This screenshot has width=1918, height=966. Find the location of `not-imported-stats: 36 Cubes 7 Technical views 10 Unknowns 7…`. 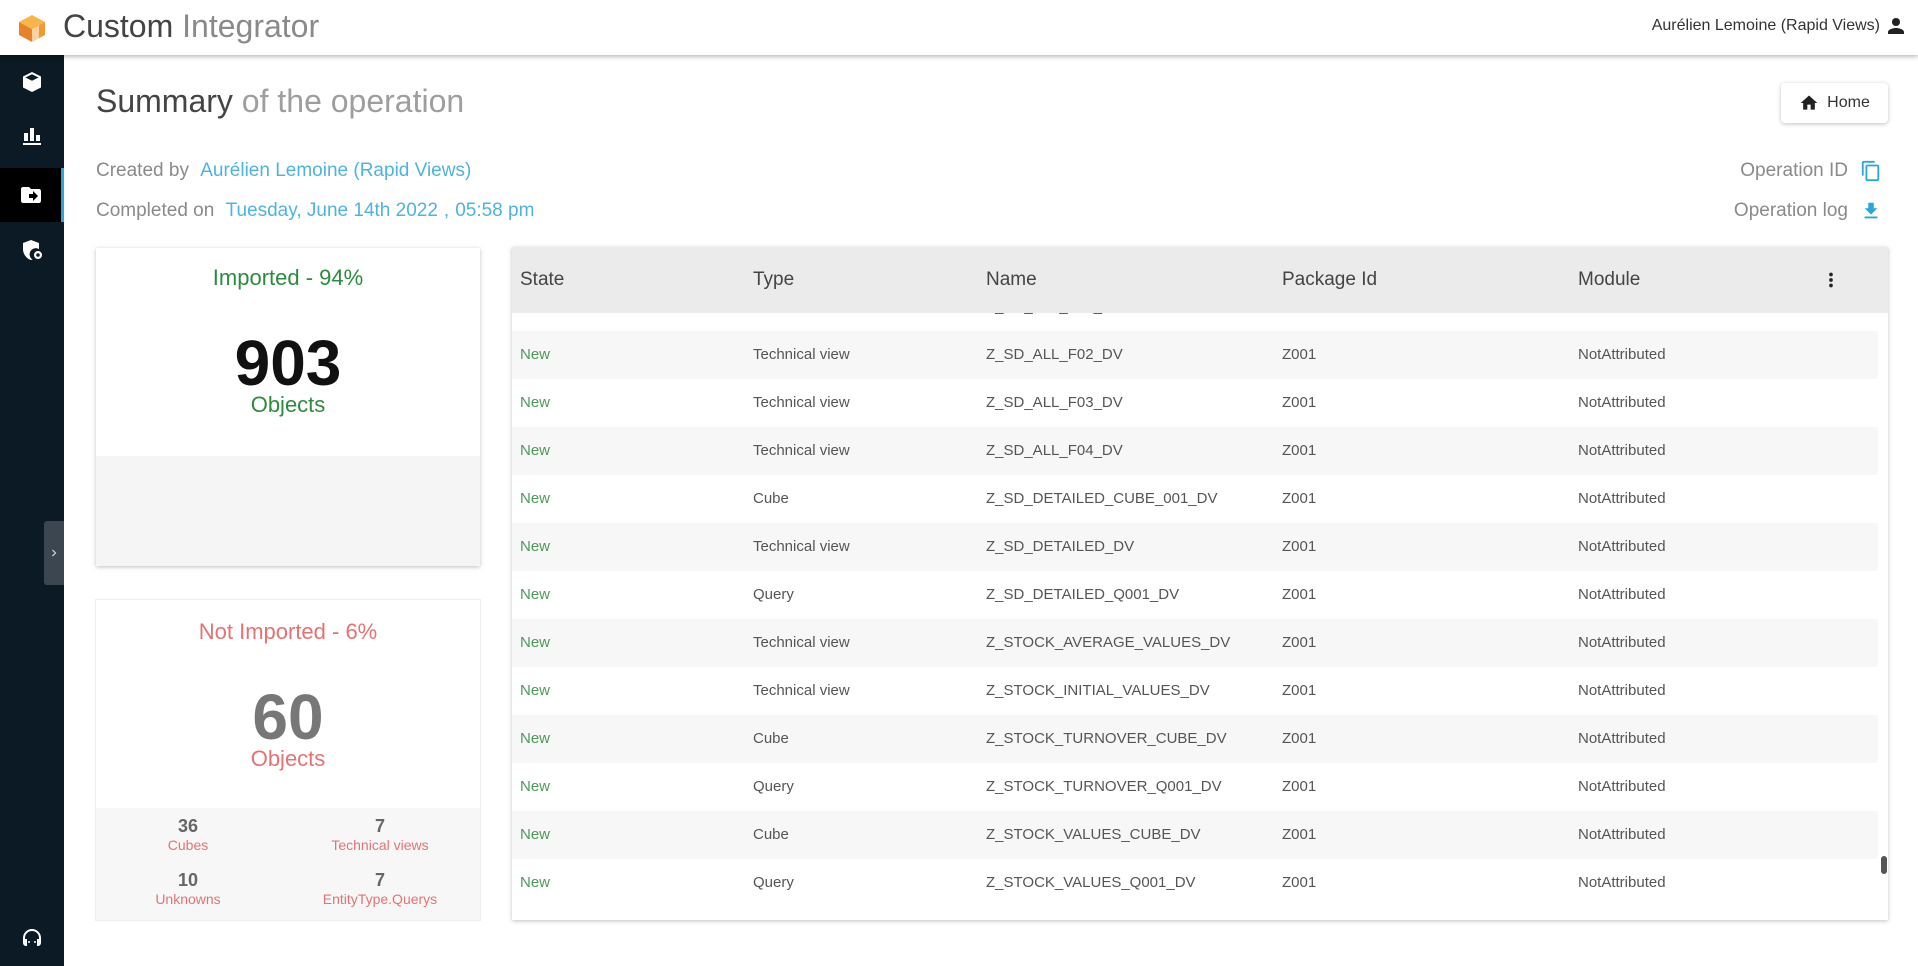

not-imported-stats: 36 Cubes 7 Technical views 10 Unknowns 7… is located at coordinates (288, 864).